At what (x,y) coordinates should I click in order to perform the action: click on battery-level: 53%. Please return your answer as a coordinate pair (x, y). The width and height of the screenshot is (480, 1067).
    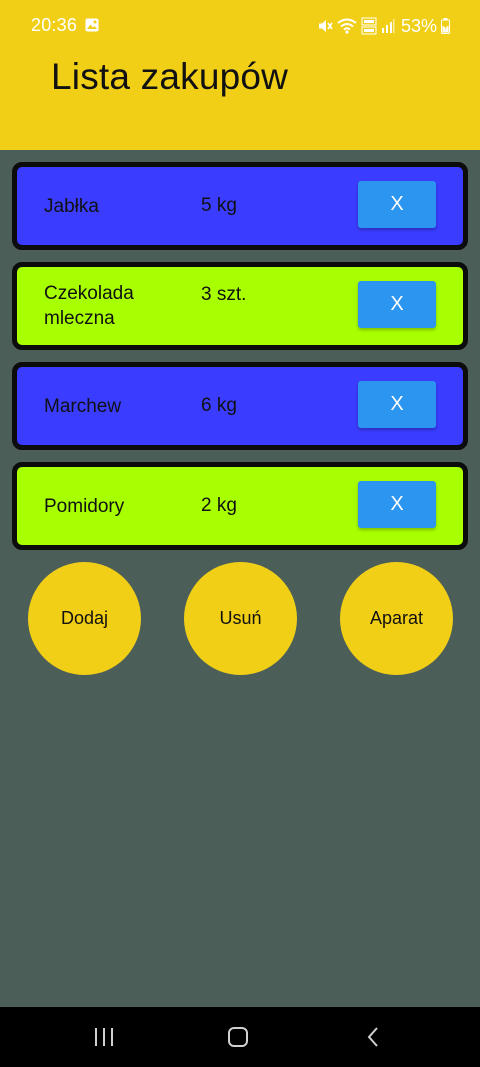
    Looking at the image, I should click on (418, 25).